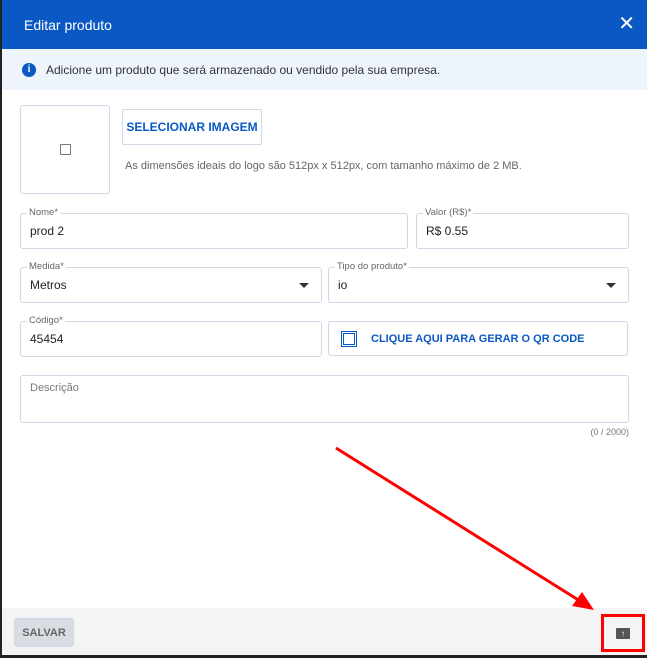 Image resolution: width=647 pixels, height=658 pixels. I want to click on annotation-arrow, so click(464, 528).